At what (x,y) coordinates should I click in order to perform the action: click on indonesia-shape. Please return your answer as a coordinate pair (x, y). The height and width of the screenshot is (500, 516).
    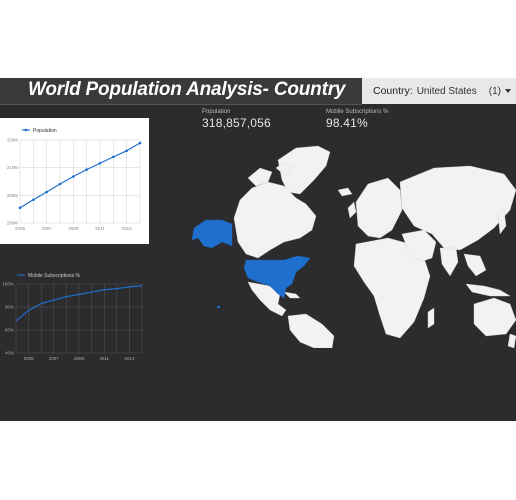
    Looking at the image, I should click on (488, 290).